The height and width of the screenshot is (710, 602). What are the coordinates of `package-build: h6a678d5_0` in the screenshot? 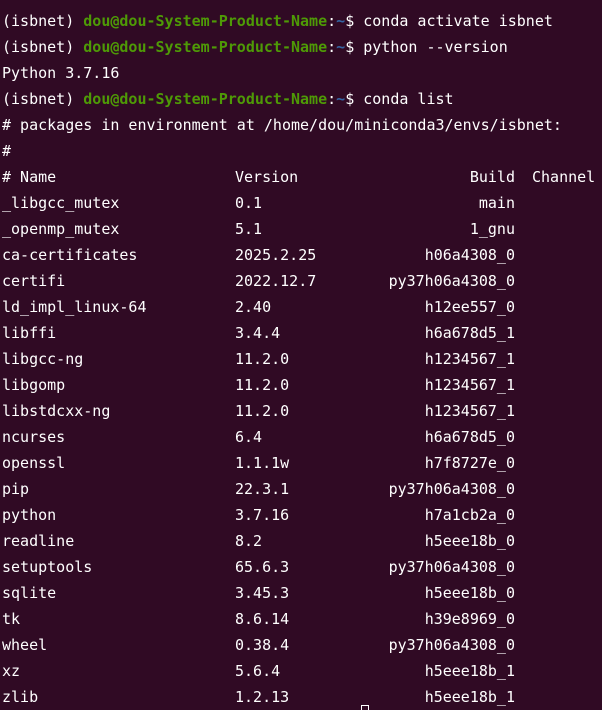 It's located at (469, 437).